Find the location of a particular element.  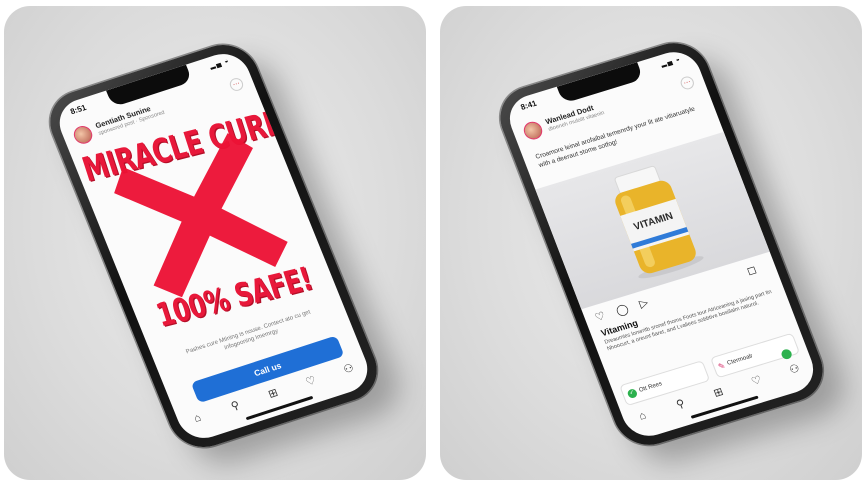

bookmark-icon: ◻ is located at coordinates (751, 270).